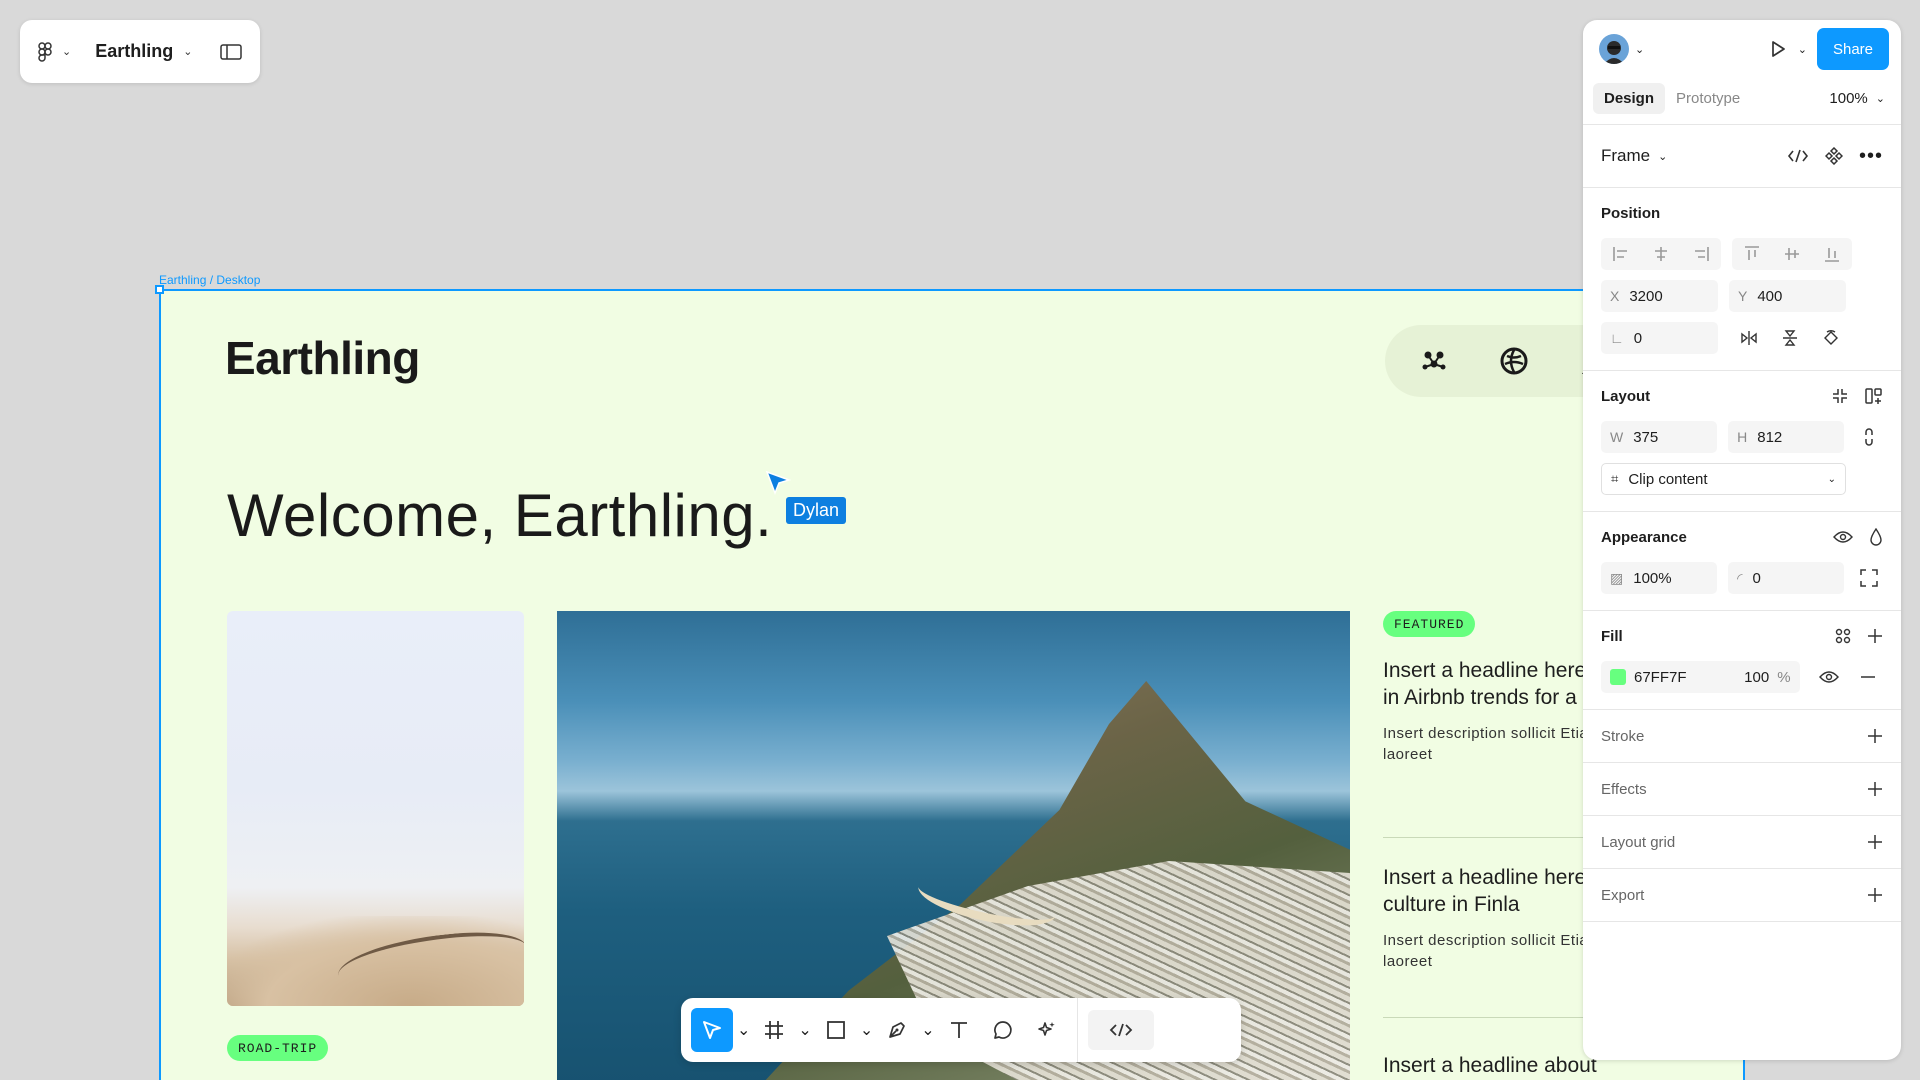 The width and height of the screenshot is (1920, 1080). I want to click on align-right-icon, so click(1701, 254).